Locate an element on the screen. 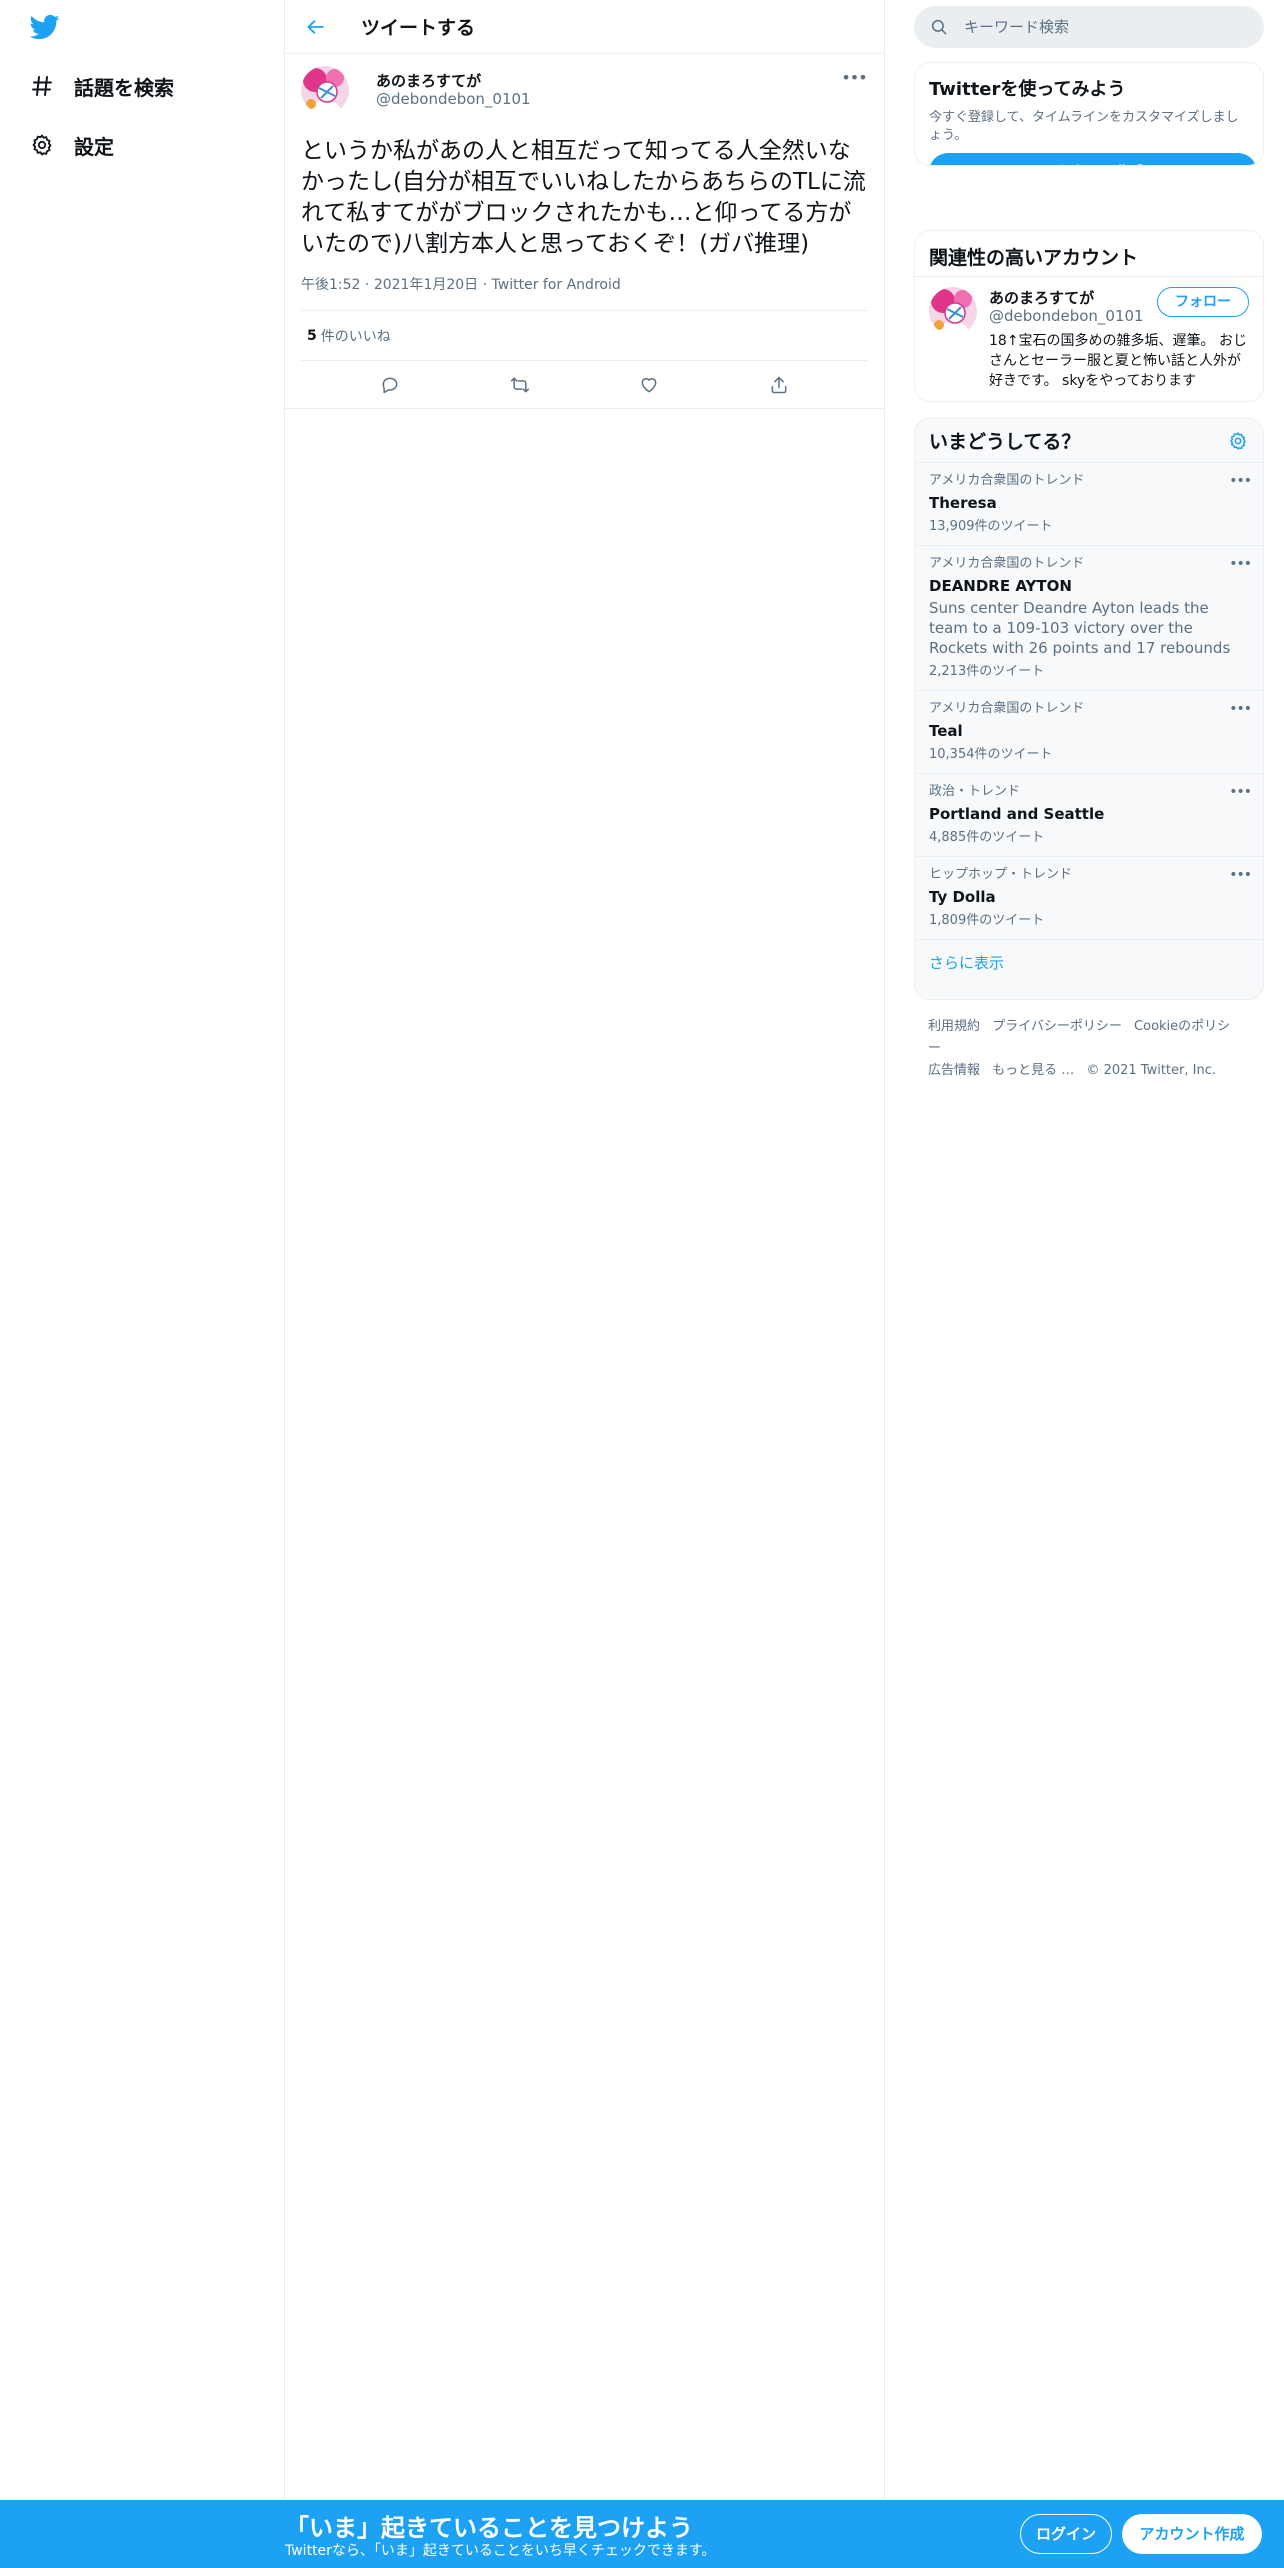 The image size is (1284, 2568). share-icon is located at coordinates (779, 384).